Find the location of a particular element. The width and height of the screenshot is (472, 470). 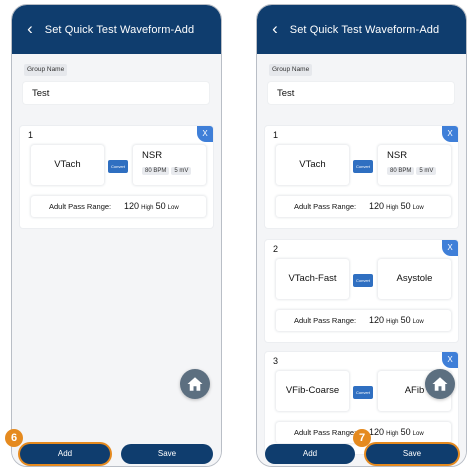

waveform-b-name: Asystole is located at coordinates (414, 278).